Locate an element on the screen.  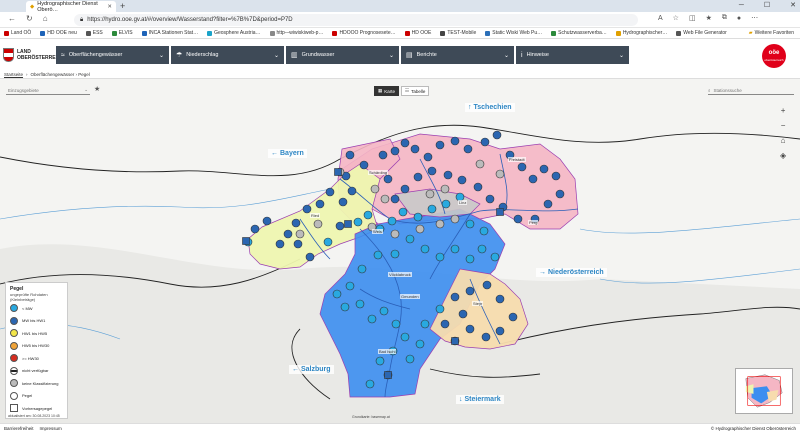
overview-minimap is located at coordinates (764, 391).